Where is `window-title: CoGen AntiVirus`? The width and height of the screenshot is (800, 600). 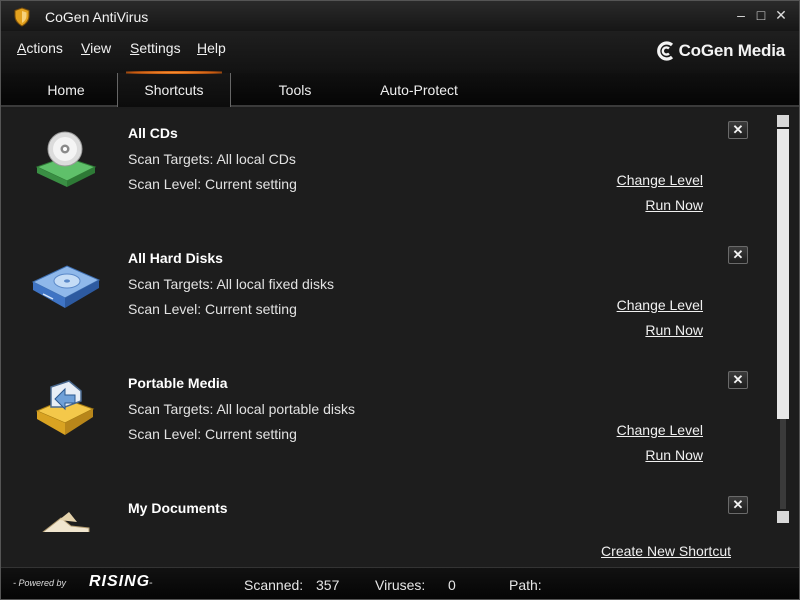
window-title: CoGen AntiVirus is located at coordinates (97, 17).